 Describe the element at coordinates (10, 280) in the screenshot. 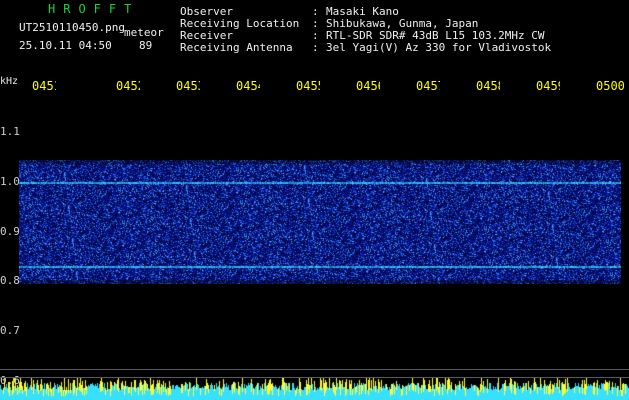

I see `frequency-label: 0.8` at that location.